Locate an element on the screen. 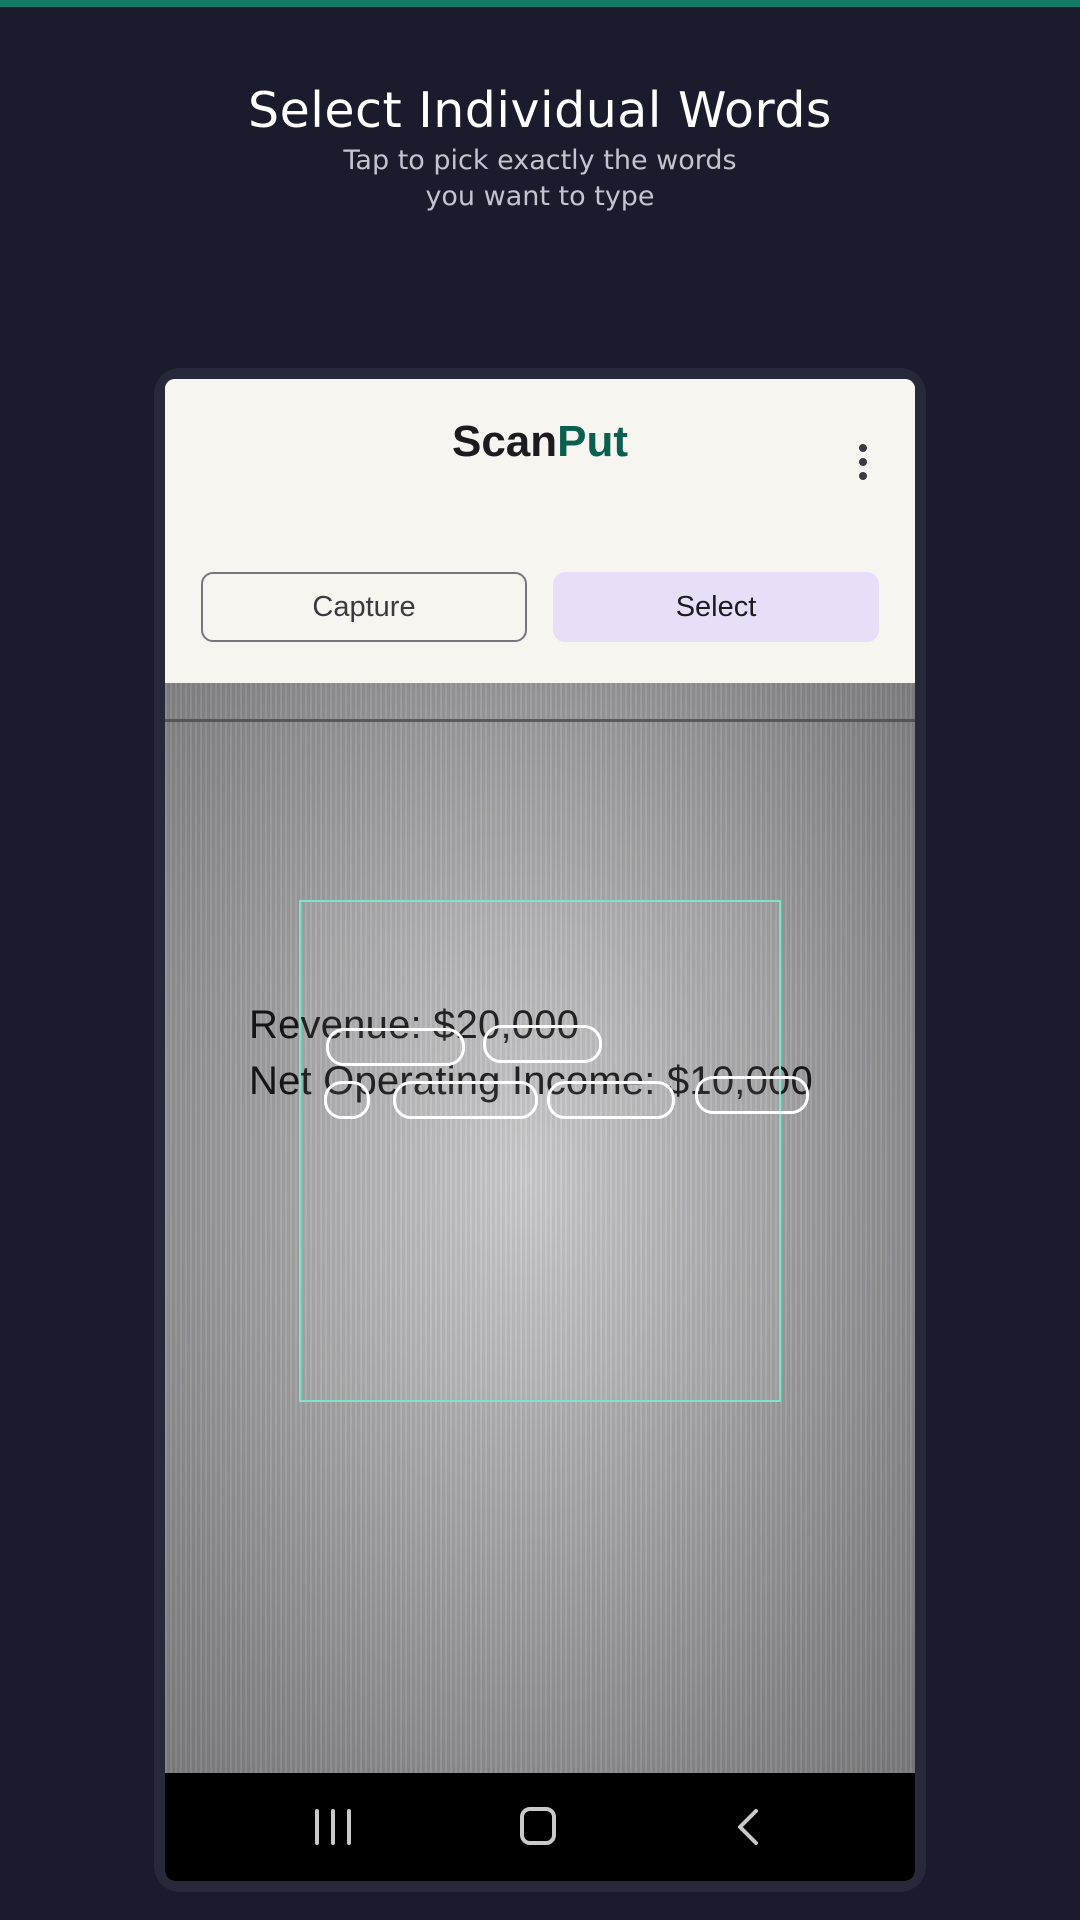 The image size is (1080, 1920). scan-region-frame is located at coordinates (540, 1151).